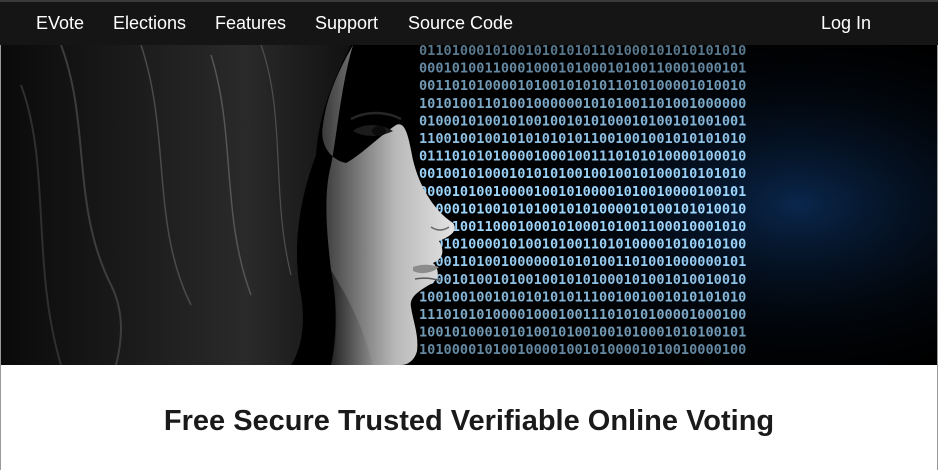 The height and width of the screenshot is (470, 938). Describe the element at coordinates (582, 174) in the screenshot. I see `binary-row: 0010010100010101010010010010100010101010` at that location.